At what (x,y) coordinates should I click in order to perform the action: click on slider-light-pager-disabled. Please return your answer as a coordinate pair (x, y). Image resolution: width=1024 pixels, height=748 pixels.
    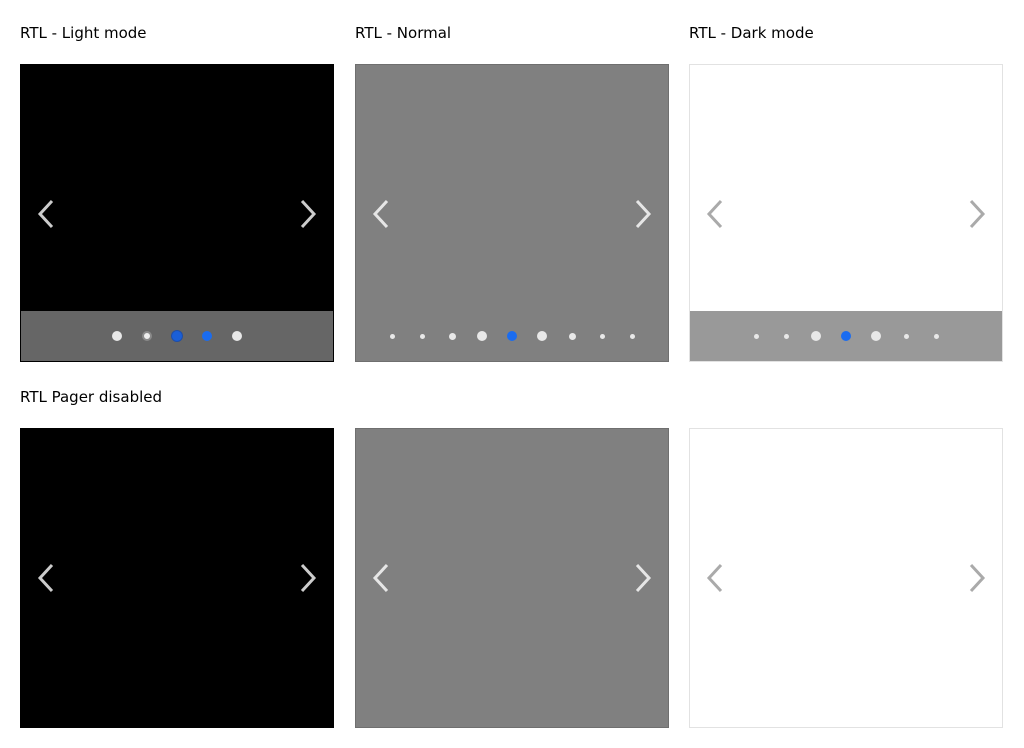
    Looking at the image, I should click on (177, 578).